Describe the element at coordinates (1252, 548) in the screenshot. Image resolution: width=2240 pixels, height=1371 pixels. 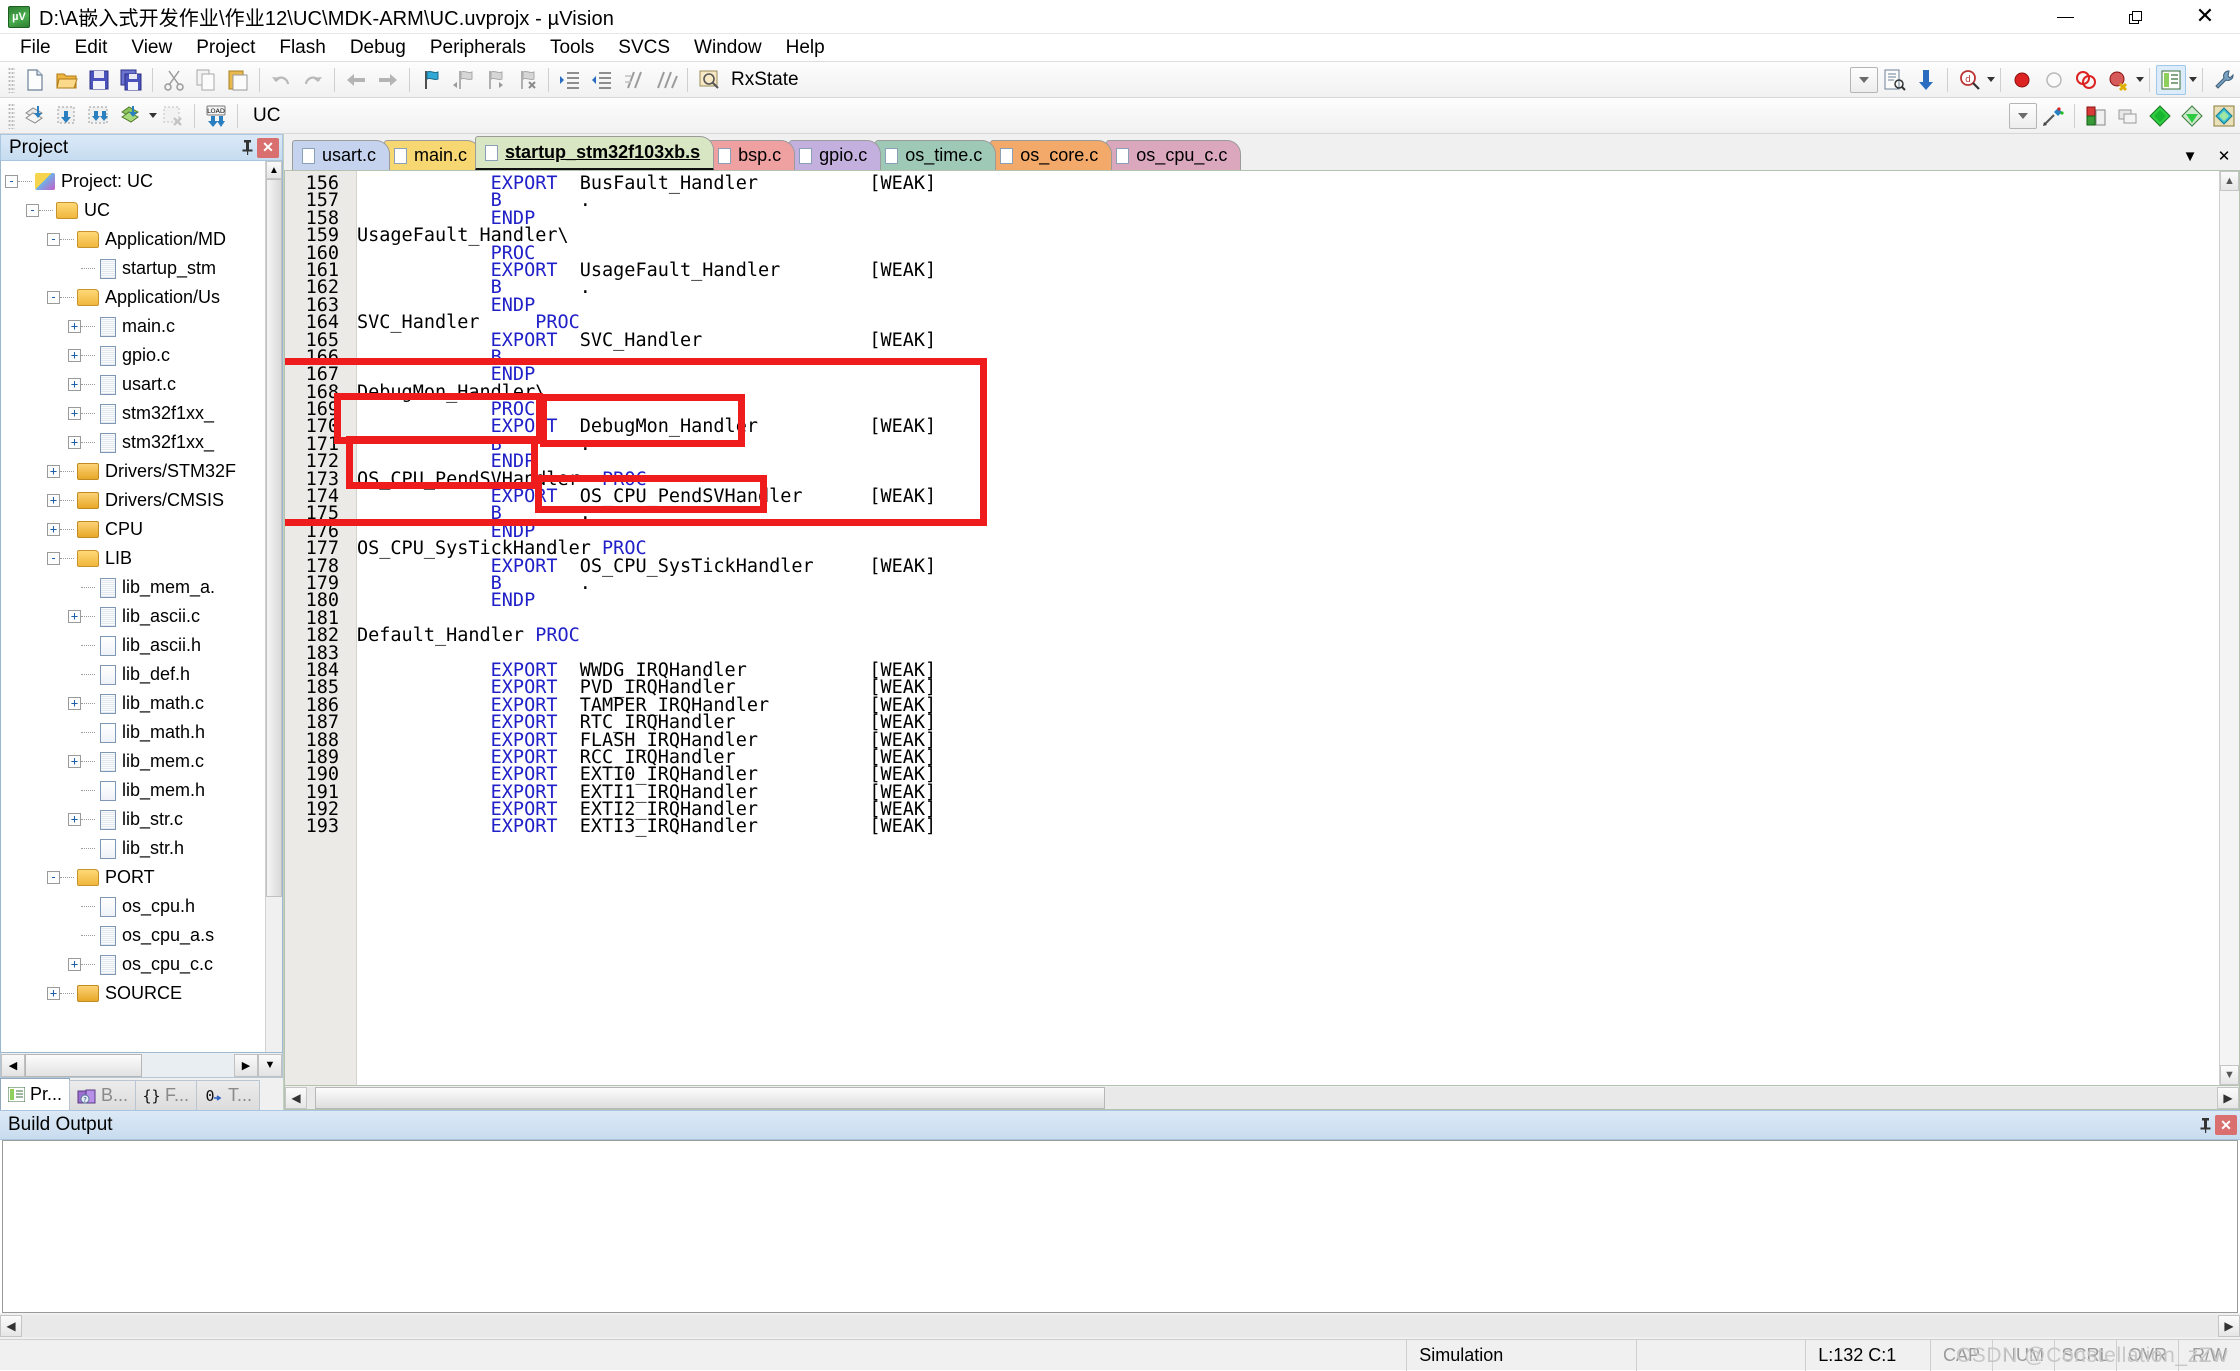
I see `code-line: 177 OS_CPU_SysTickHandler PROC` at that location.